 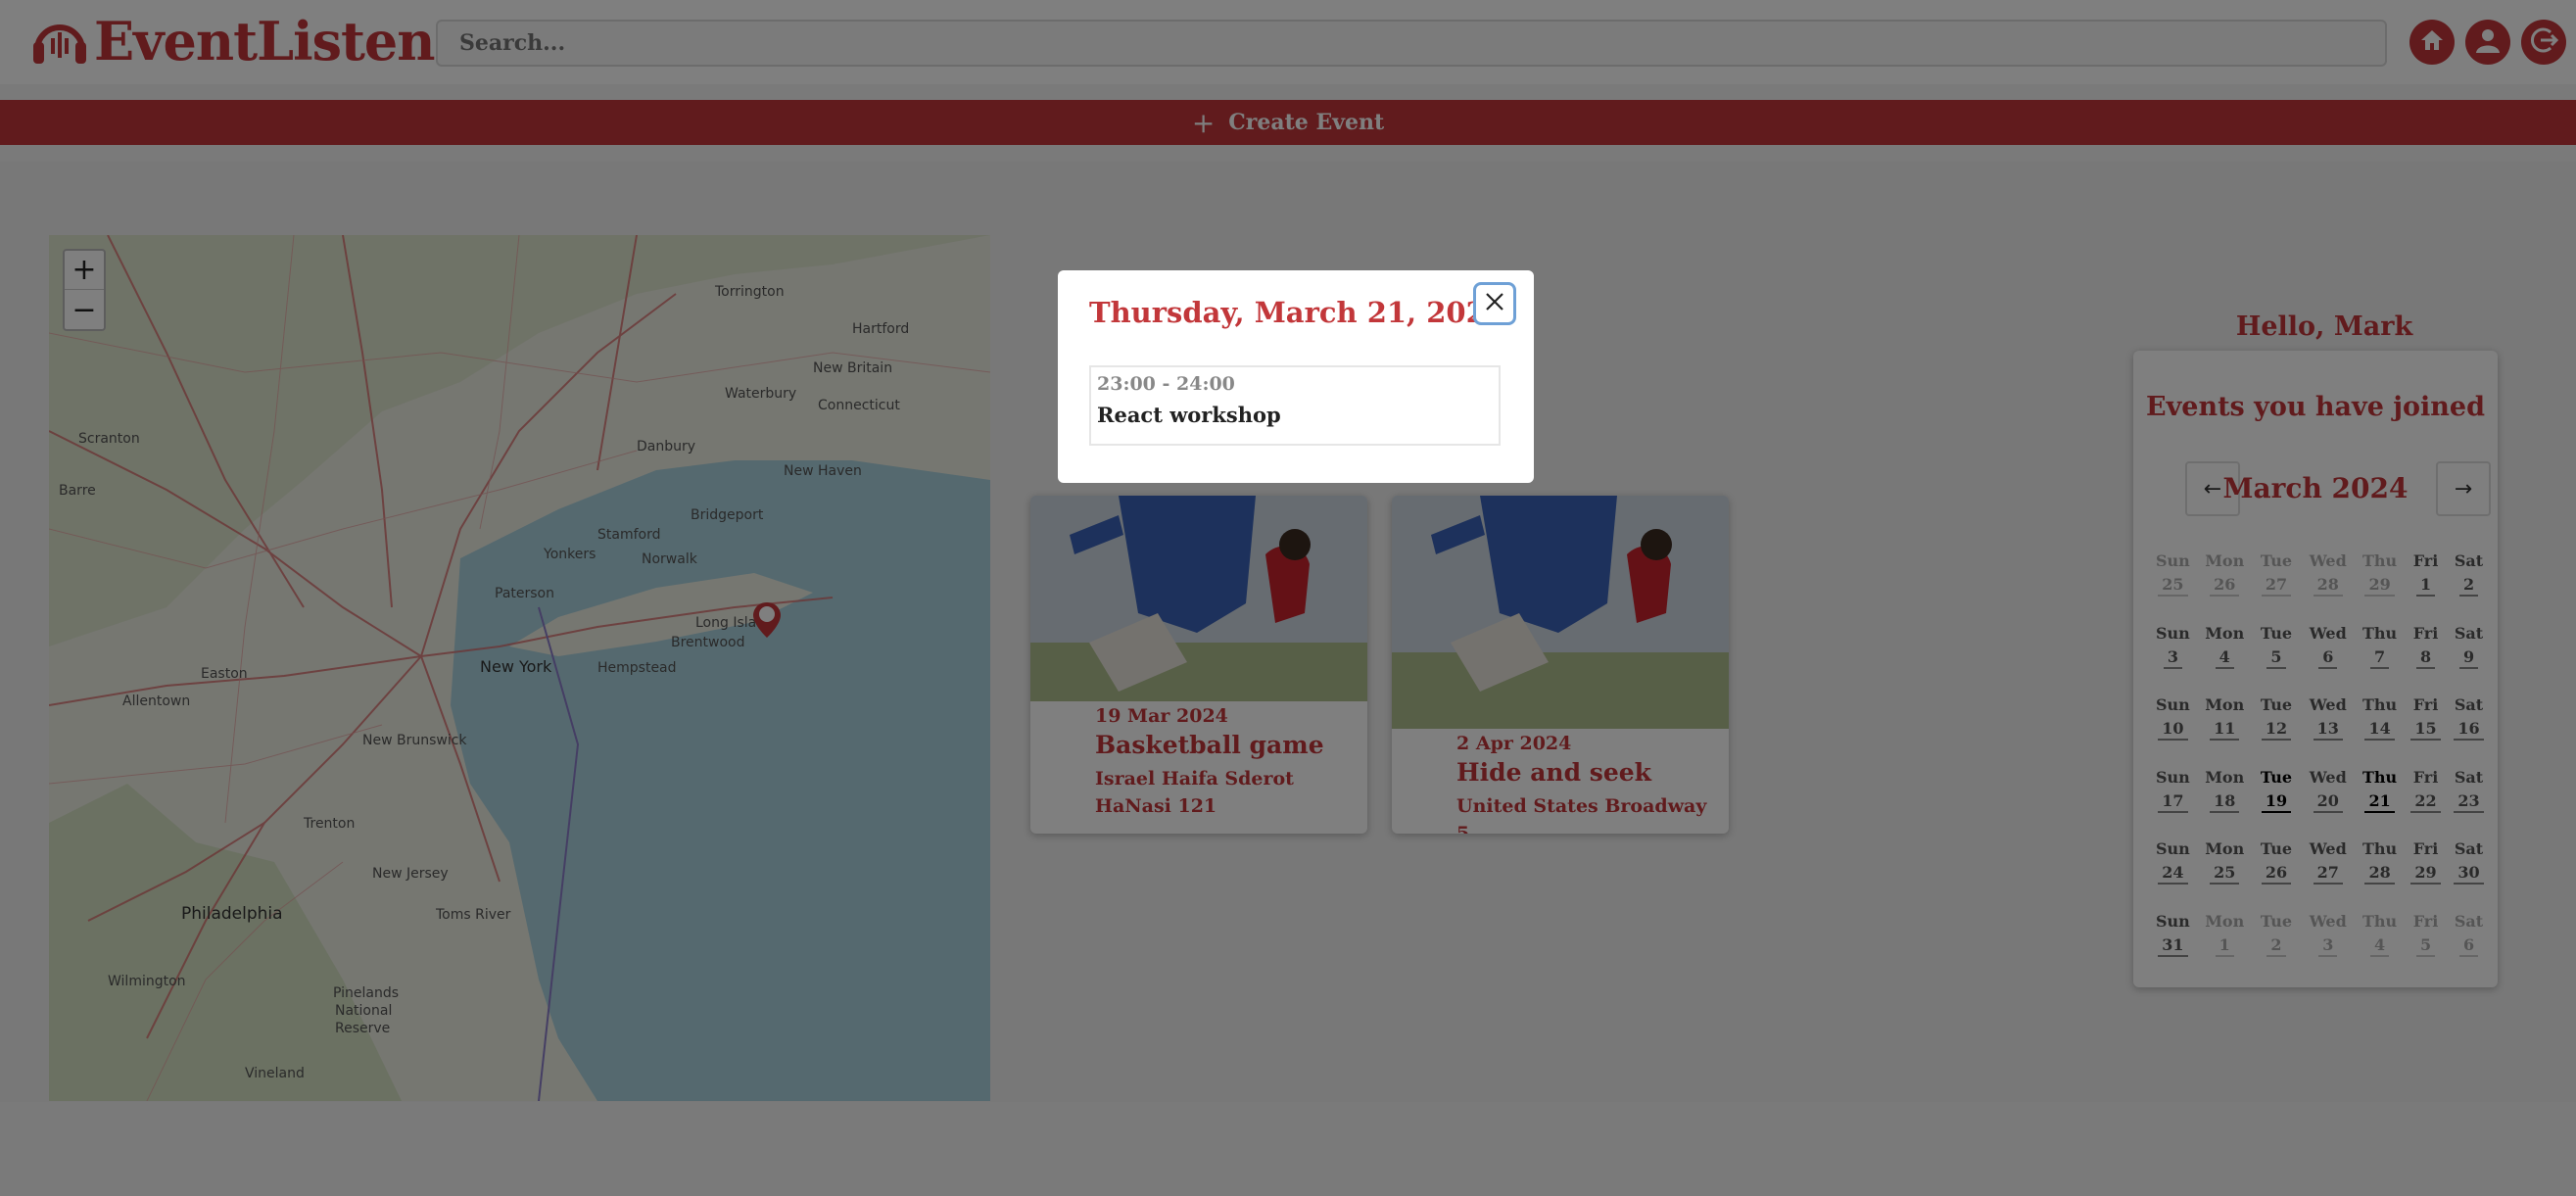 What do you see at coordinates (1189, 415) in the screenshot?
I see `event-name: React workshop` at bounding box center [1189, 415].